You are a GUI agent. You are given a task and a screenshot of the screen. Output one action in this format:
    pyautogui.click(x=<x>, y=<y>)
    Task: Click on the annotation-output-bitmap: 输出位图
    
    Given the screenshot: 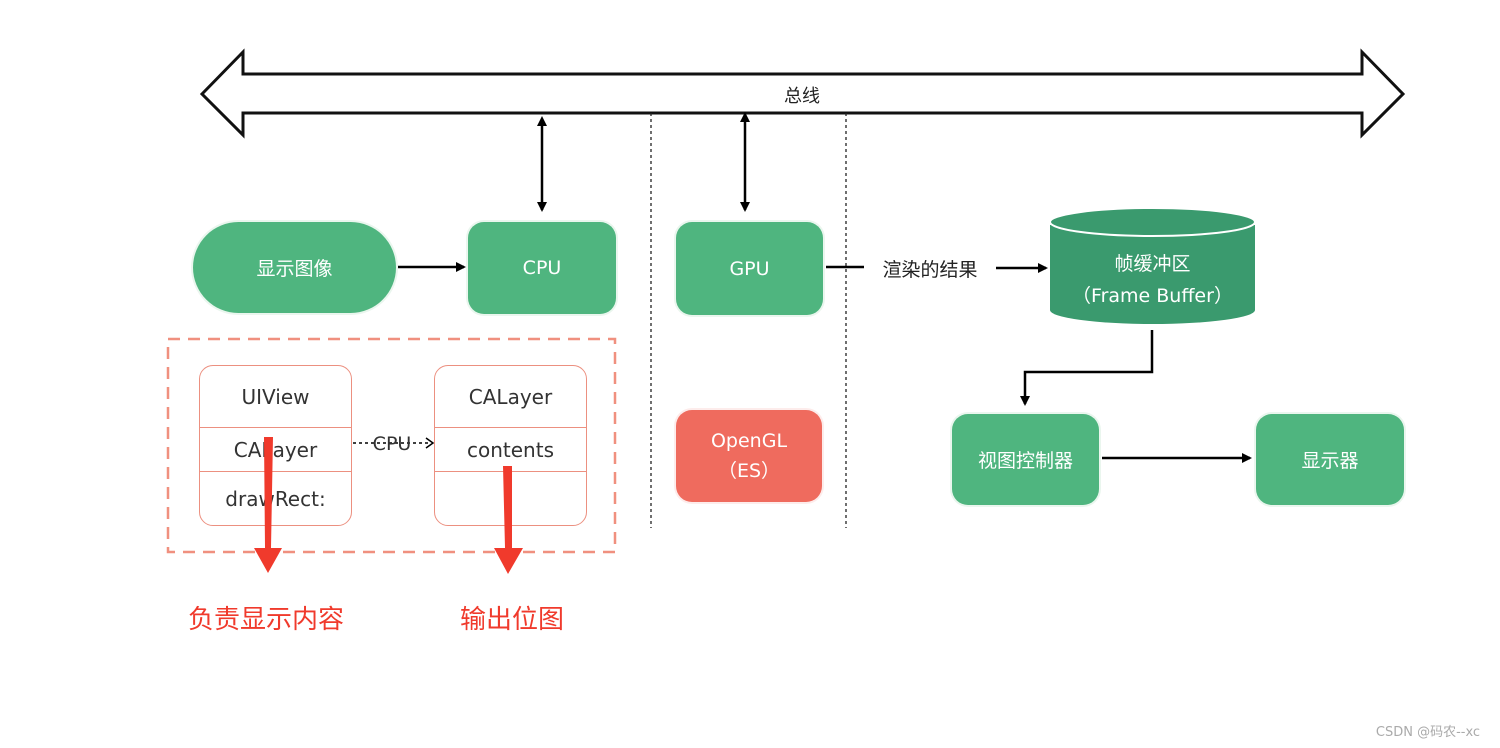 What is the action you would take?
    pyautogui.click(x=511, y=619)
    